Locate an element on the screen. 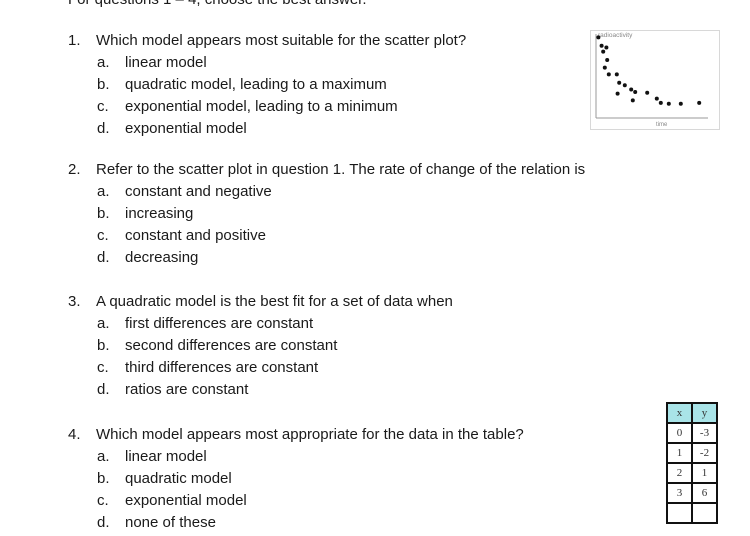 This screenshot has height=536, width=750. table-row: 1 -2 is located at coordinates (692, 453).